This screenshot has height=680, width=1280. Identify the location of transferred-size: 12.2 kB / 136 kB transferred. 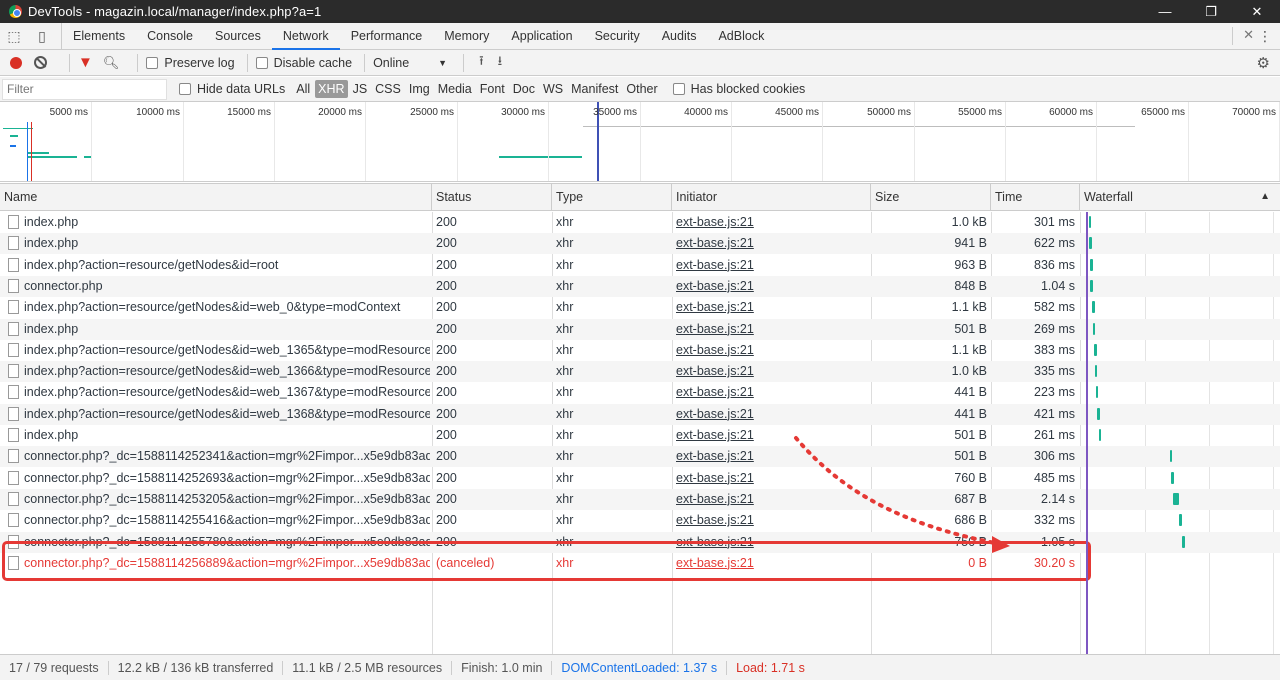
(196, 667).